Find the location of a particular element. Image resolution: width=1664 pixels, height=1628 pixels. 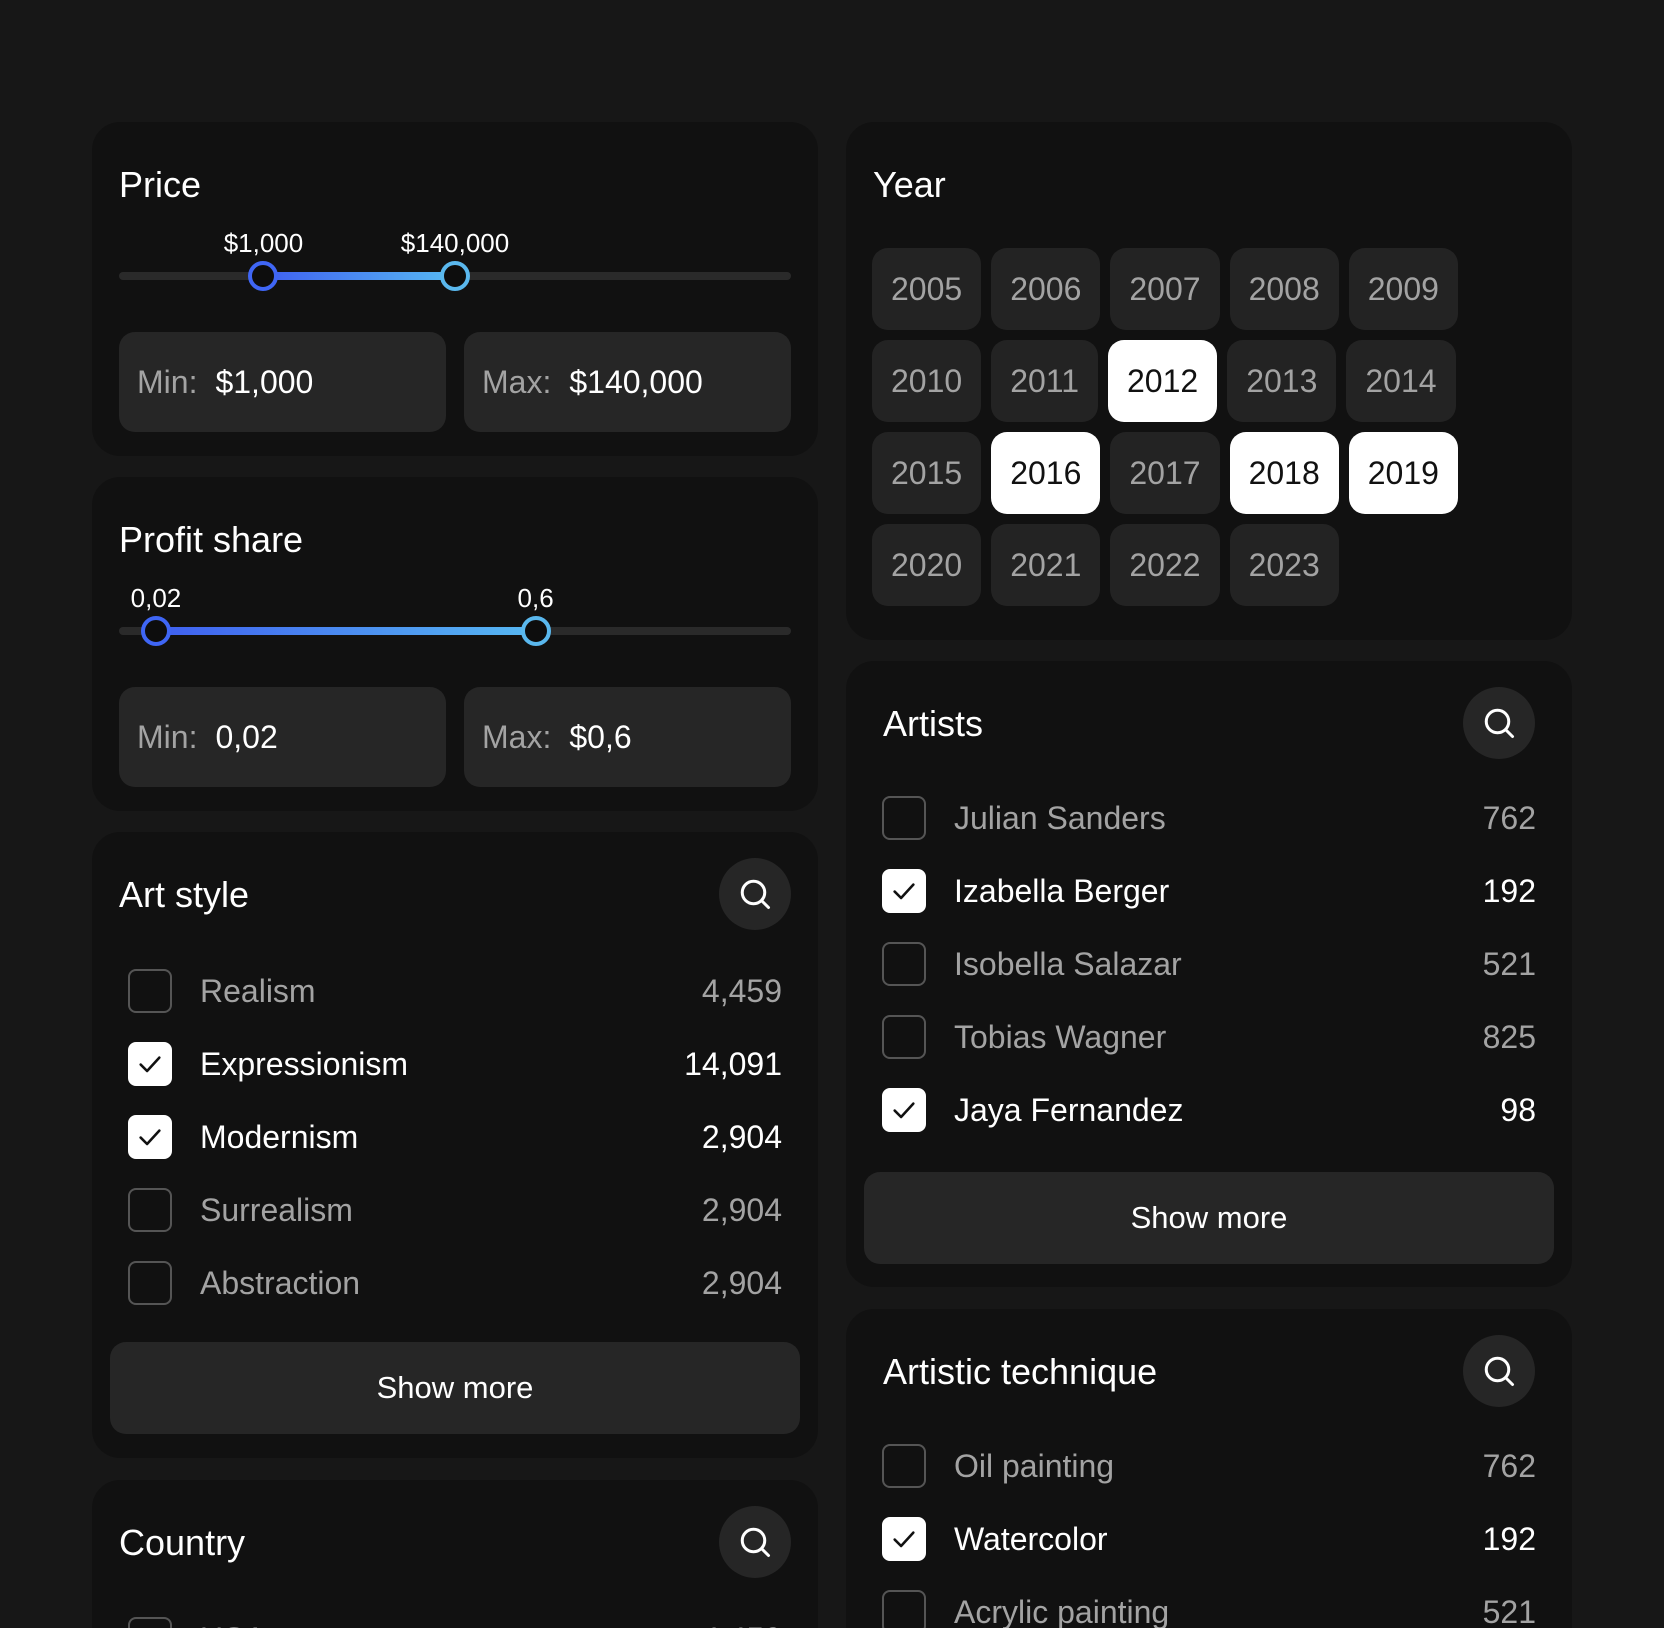

year-chip: 2022 is located at coordinates (1165, 565).